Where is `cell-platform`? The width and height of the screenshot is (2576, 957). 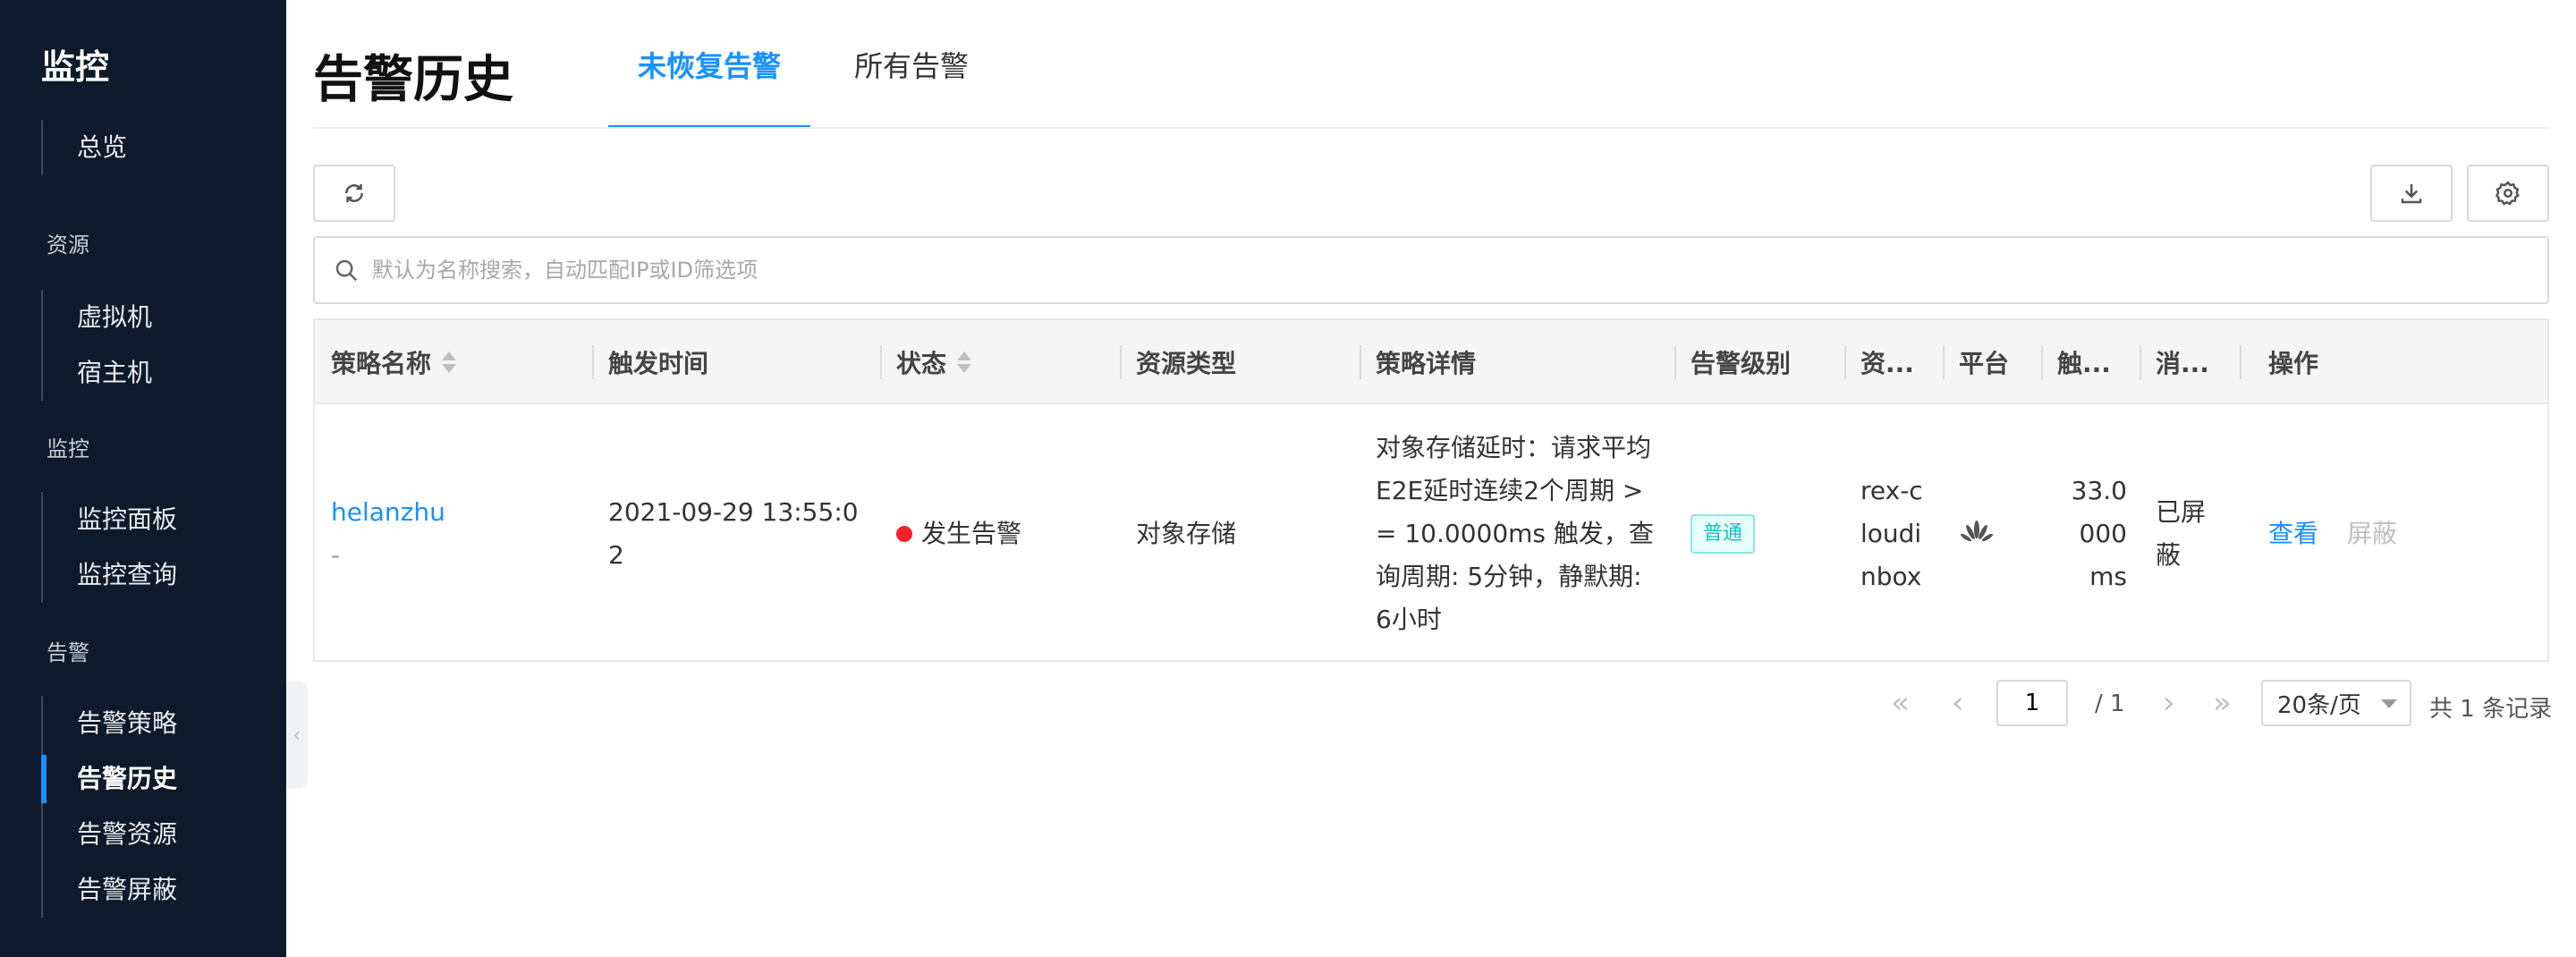
cell-platform is located at coordinates (1992, 534).